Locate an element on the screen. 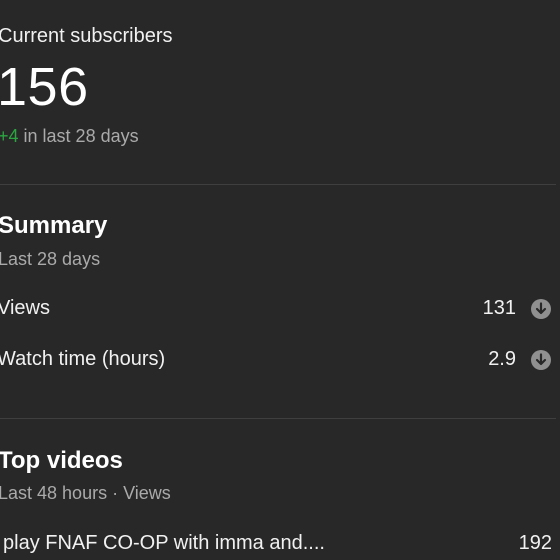  metric-label: Views is located at coordinates (25, 308).